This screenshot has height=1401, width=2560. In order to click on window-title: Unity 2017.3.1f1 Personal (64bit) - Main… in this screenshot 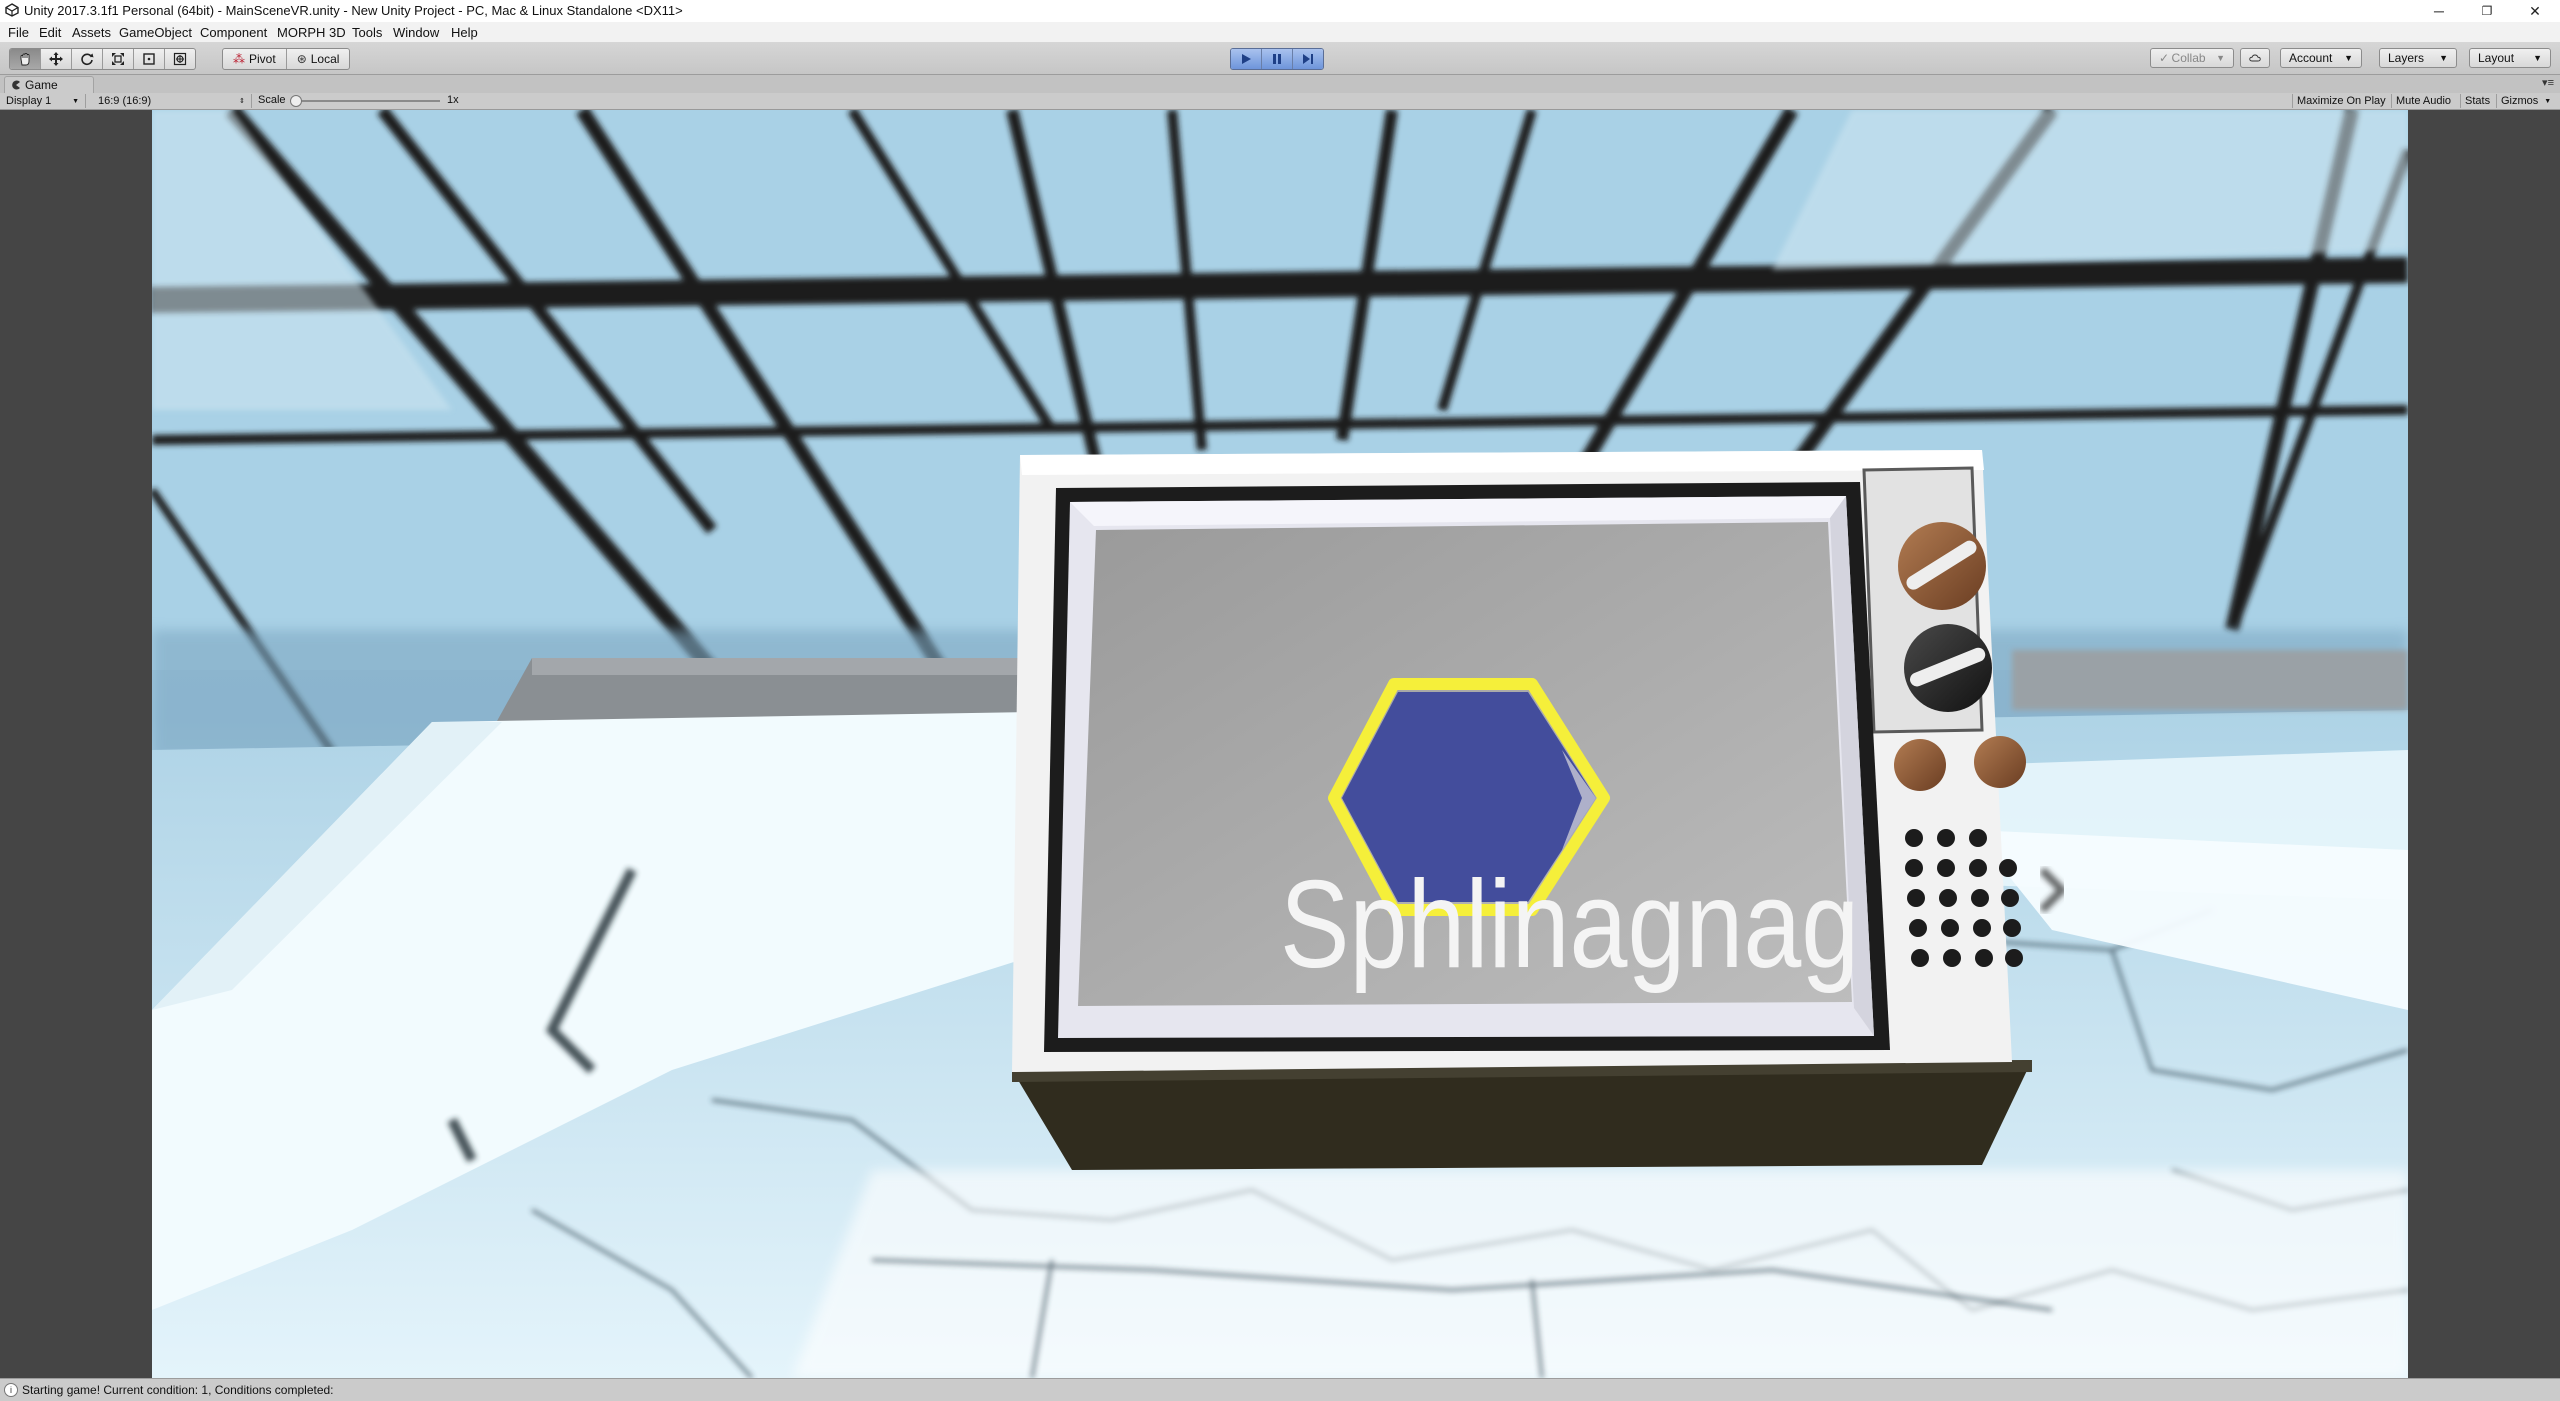, I will do `click(353, 10)`.